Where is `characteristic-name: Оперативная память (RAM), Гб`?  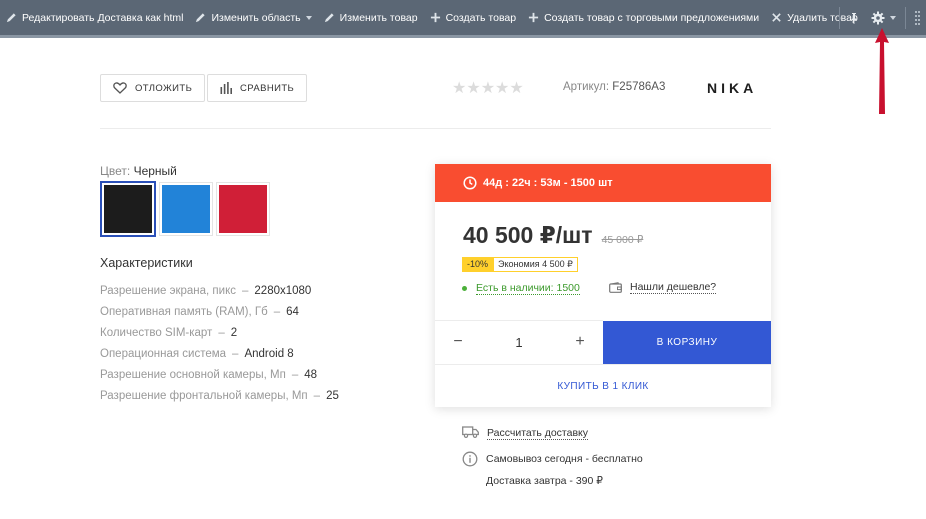
characteristic-name: Оперативная память (RAM), Гб is located at coordinates (184, 312).